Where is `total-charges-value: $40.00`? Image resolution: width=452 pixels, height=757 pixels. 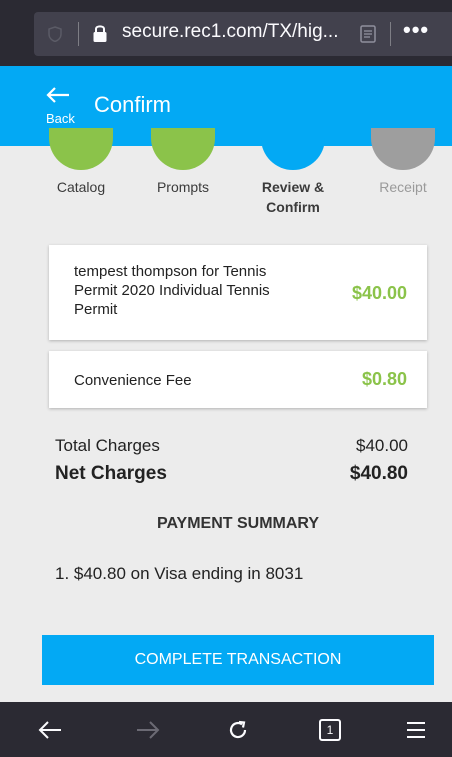
total-charges-value: $40.00 is located at coordinates (382, 445).